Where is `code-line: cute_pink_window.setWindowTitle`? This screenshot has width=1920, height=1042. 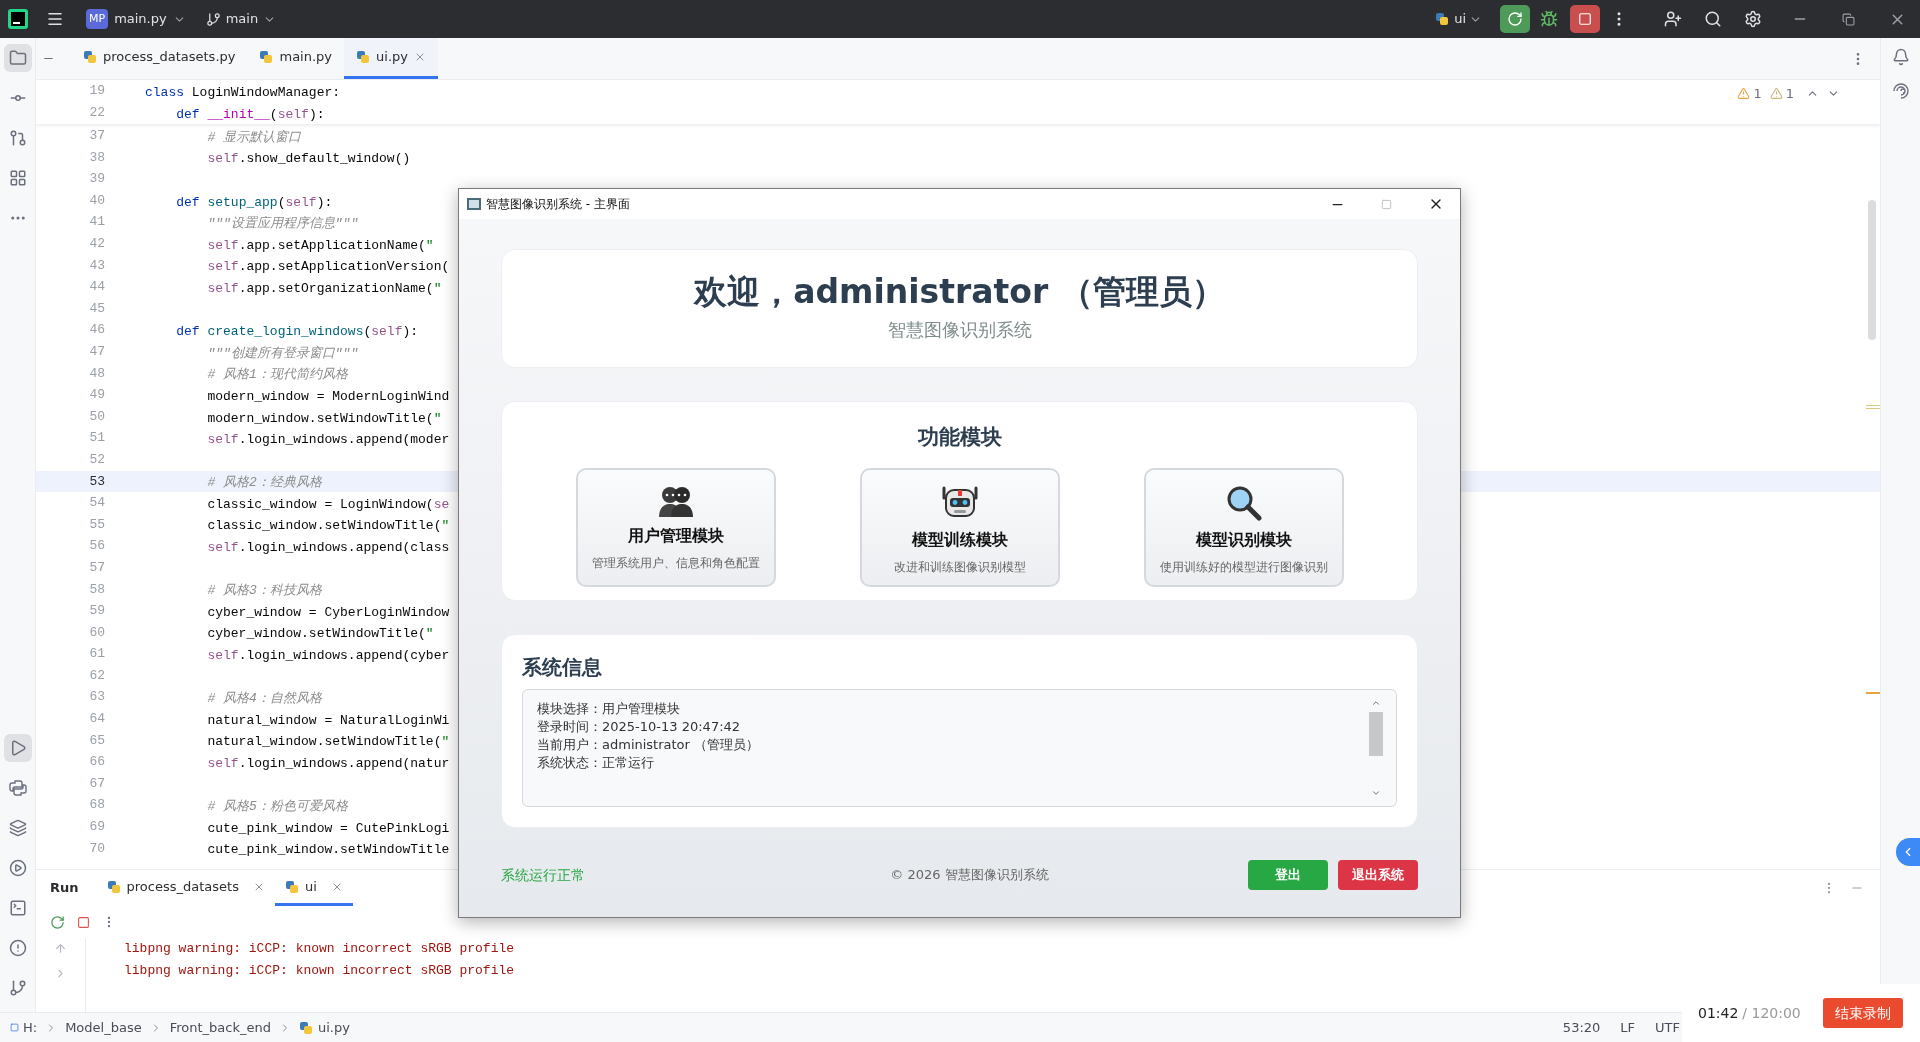 code-line: cute_pink_window.setWindowTitle is located at coordinates (328, 850).